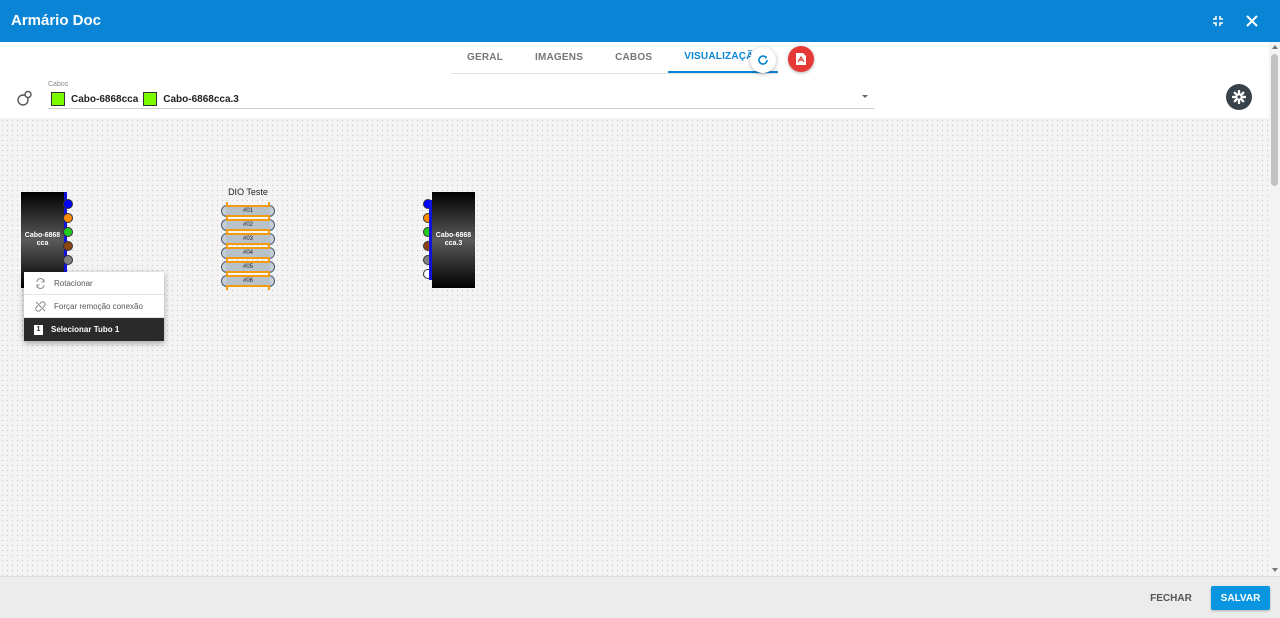 The width and height of the screenshot is (1280, 618). I want to click on dio-port: #01, so click(248, 211).